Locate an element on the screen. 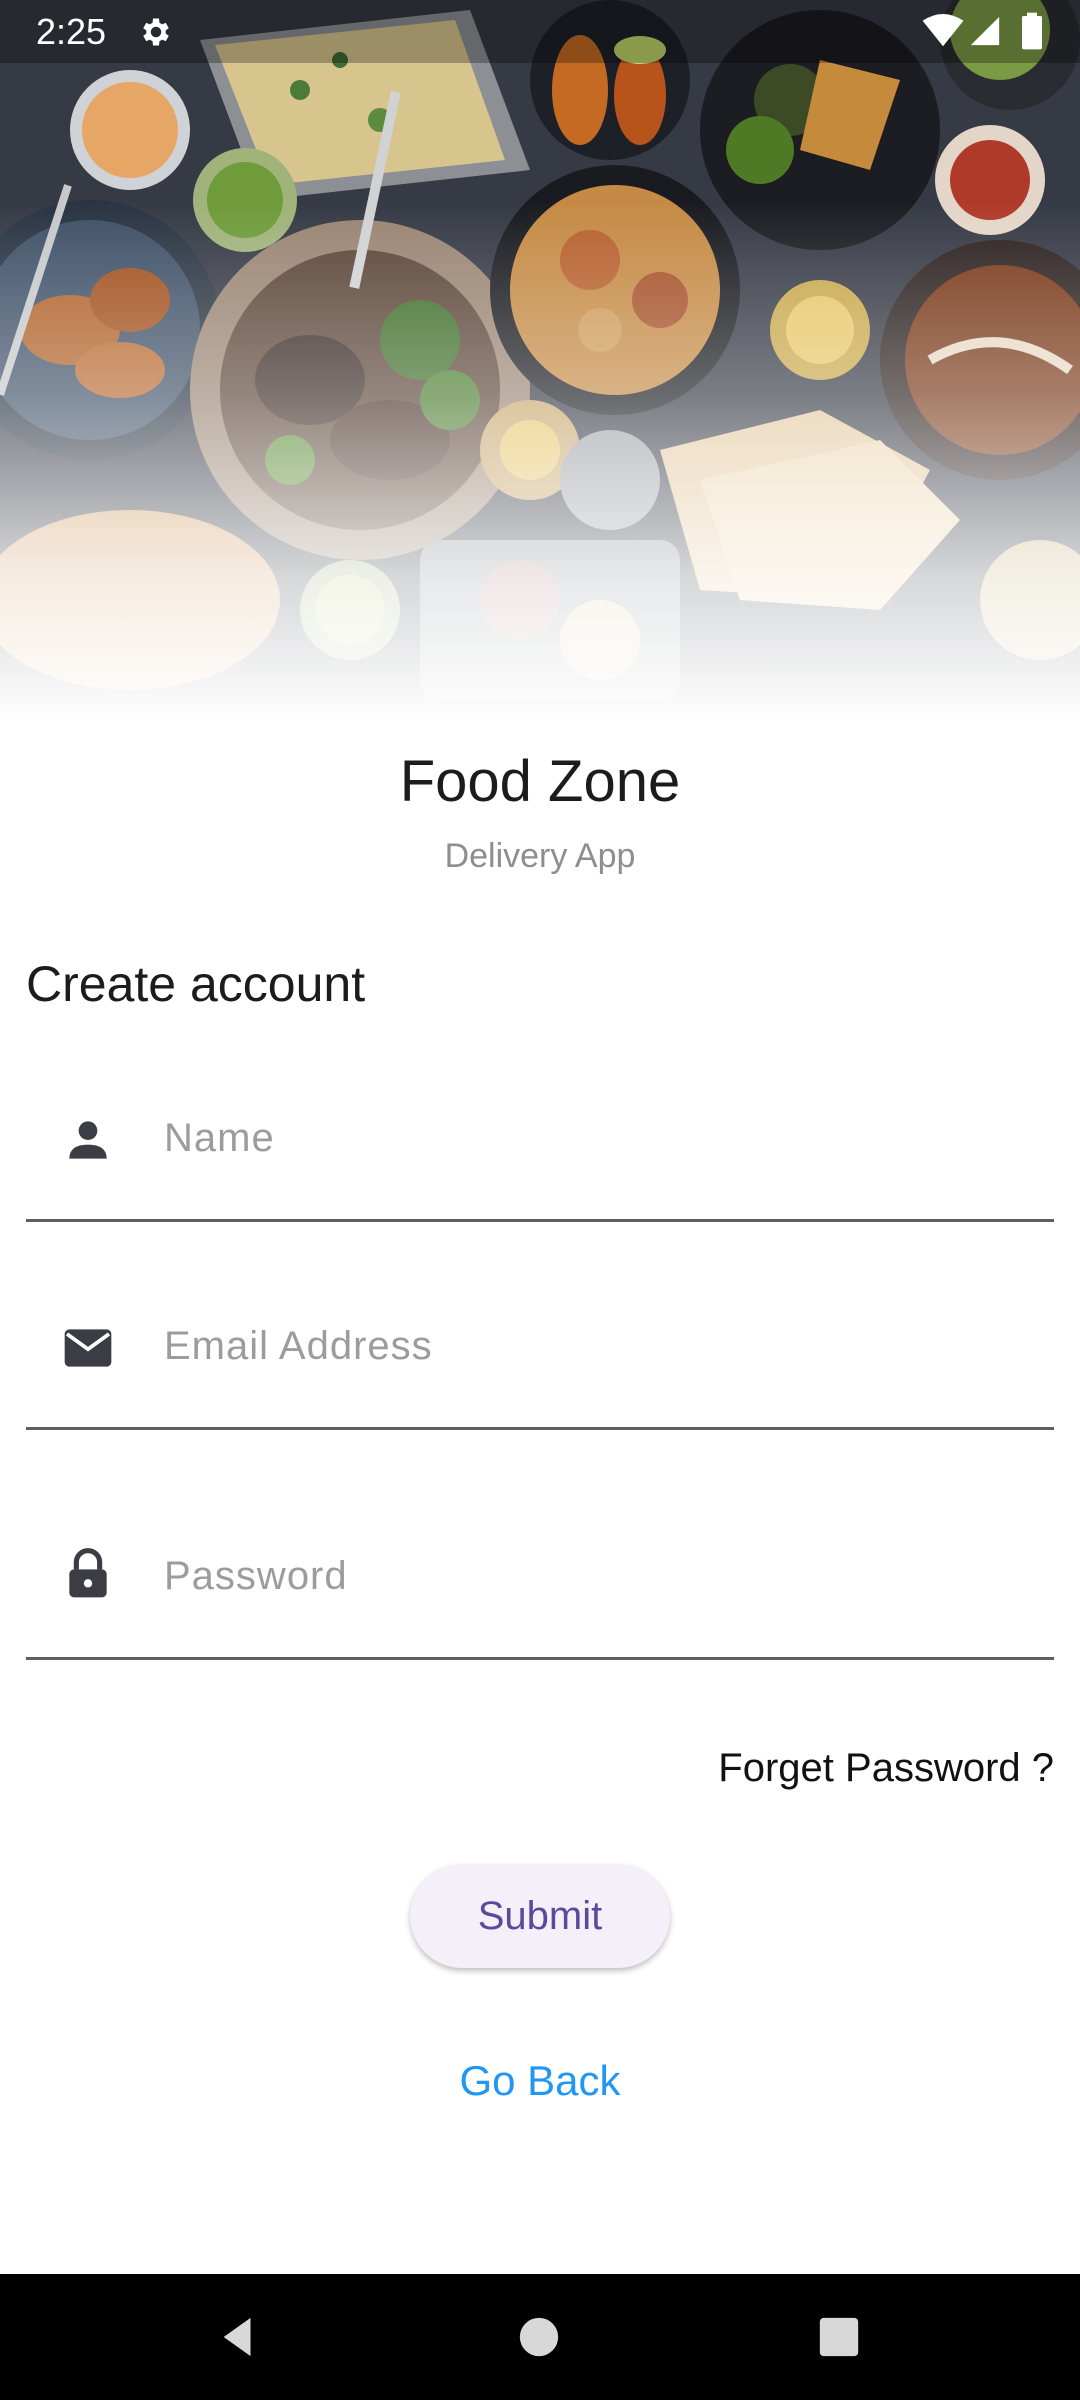 Image resolution: width=1080 pixels, height=2400 pixels. go-back-link: Go Back is located at coordinates (540, 2081).